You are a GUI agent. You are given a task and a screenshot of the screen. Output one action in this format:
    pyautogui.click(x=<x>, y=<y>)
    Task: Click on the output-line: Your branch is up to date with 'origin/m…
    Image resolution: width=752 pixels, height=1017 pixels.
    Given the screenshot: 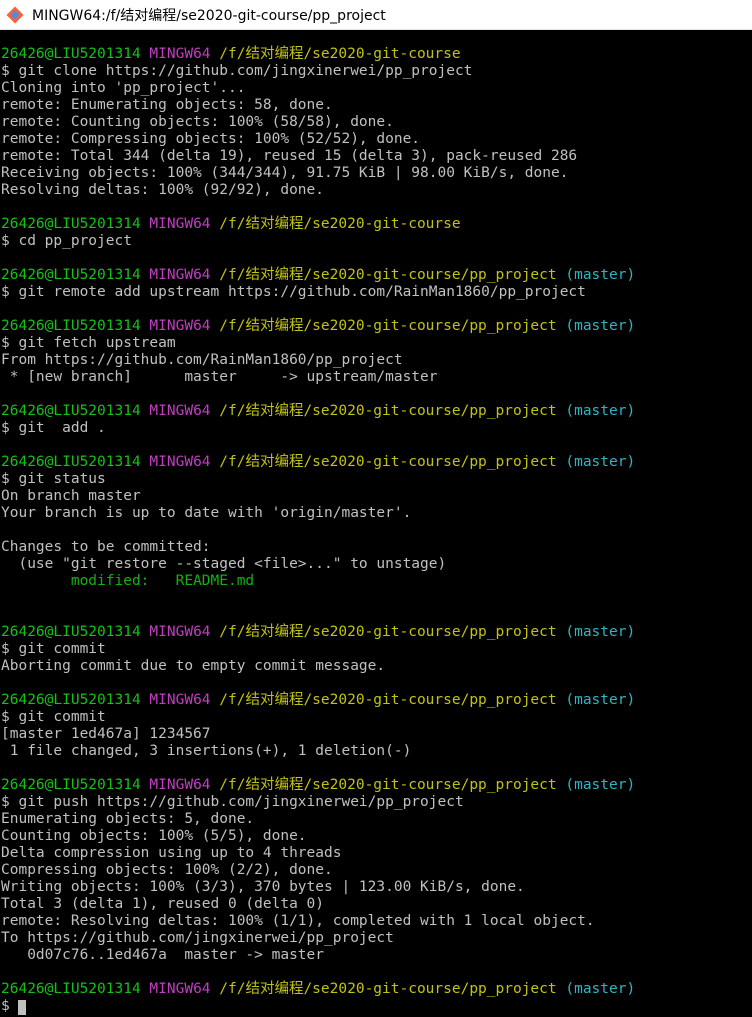 What is the action you would take?
    pyautogui.click(x=206, y=513)
    